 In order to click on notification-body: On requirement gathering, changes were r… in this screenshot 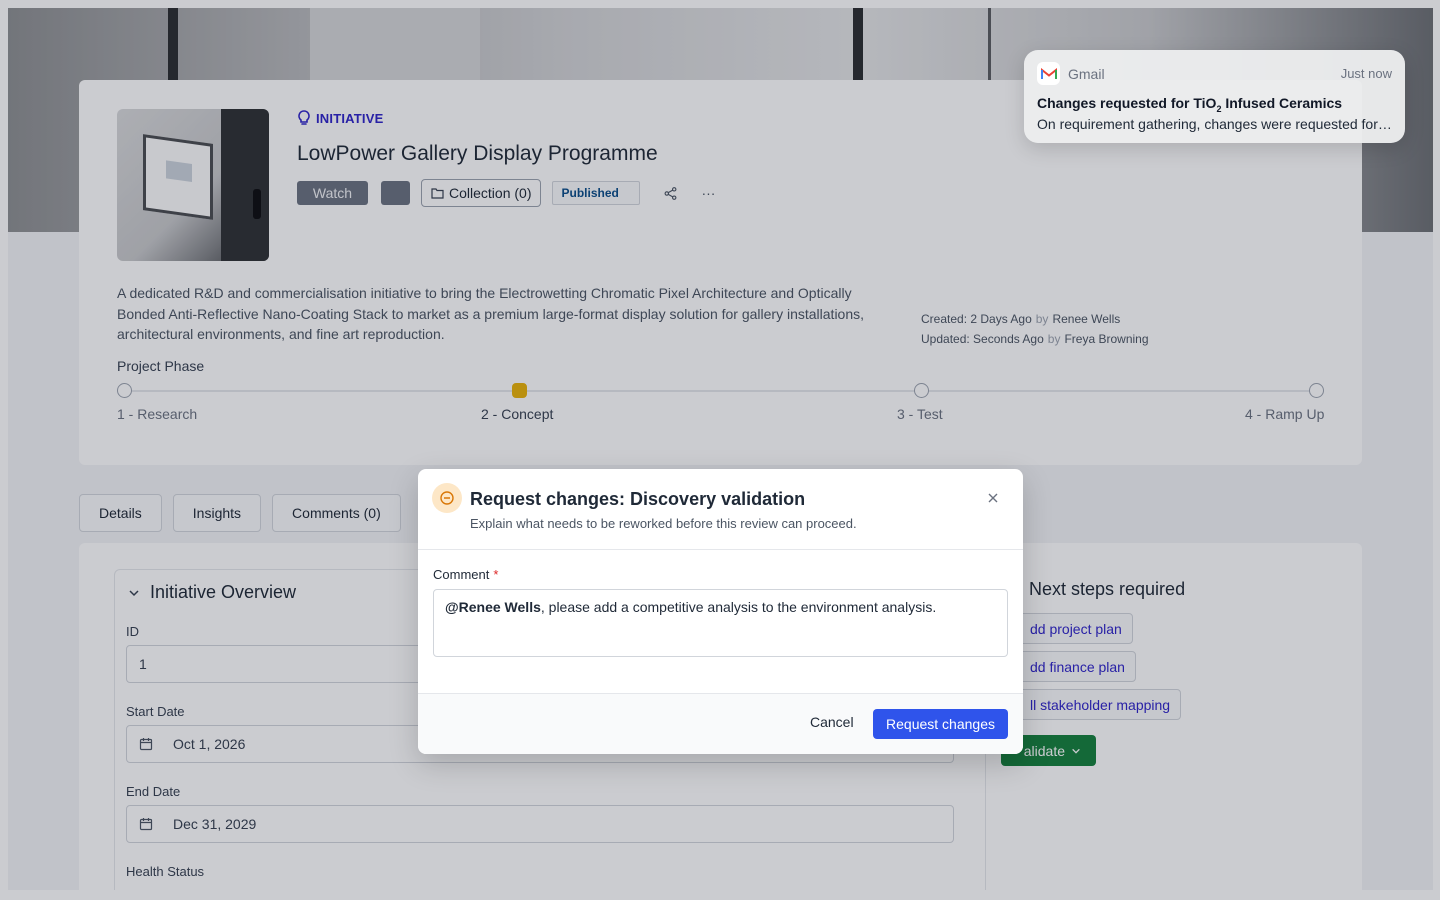, I will do `click(1215, 124)`.